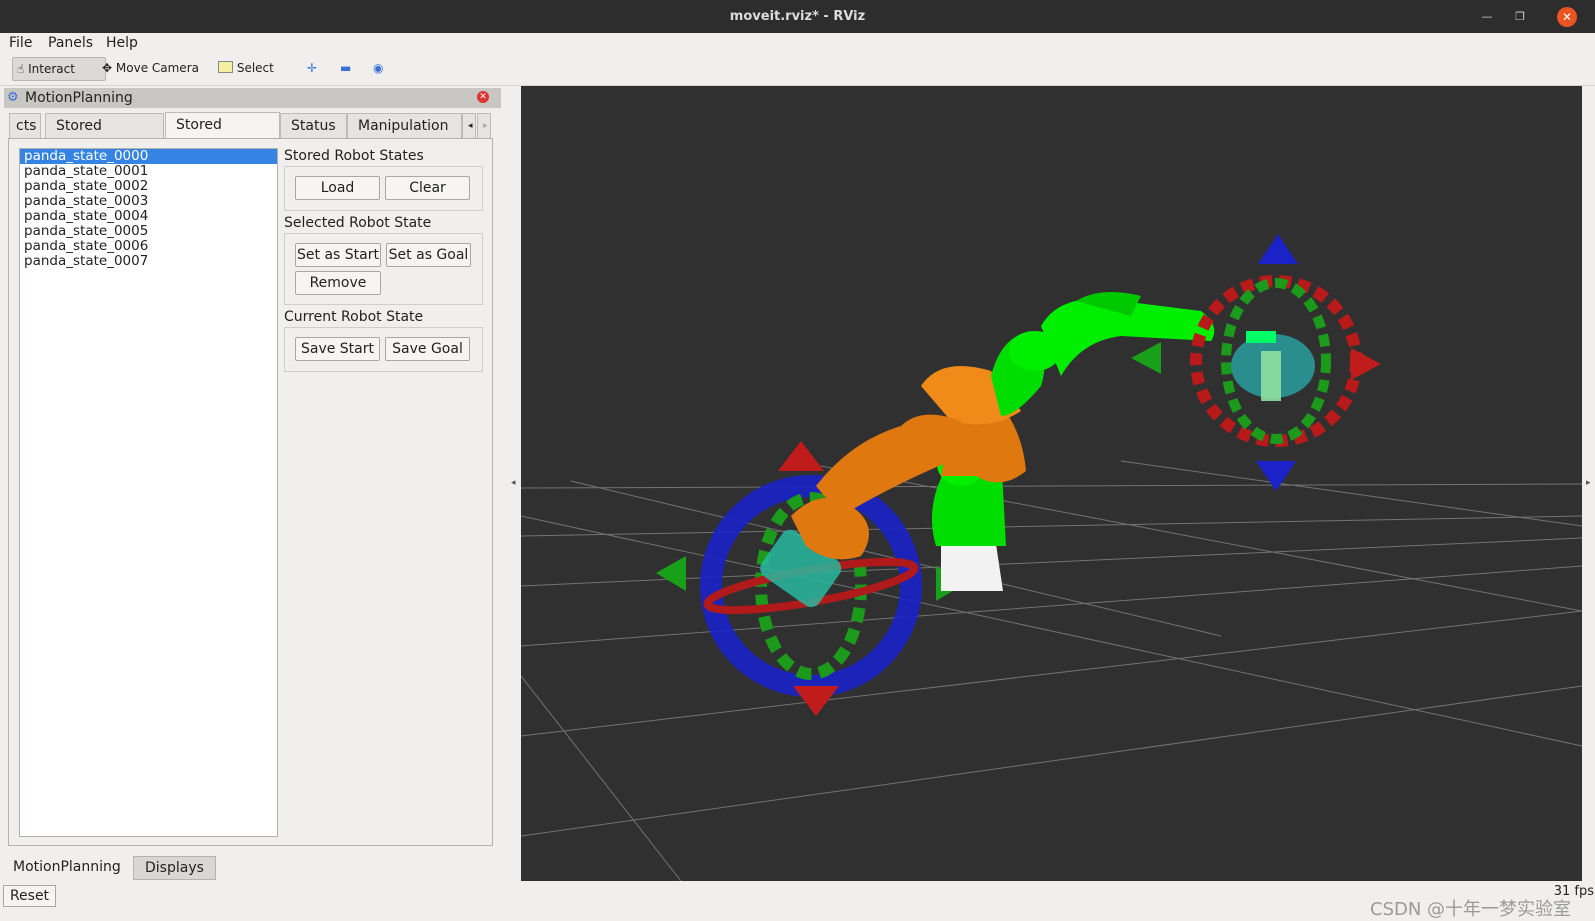 The height and width of the screenshot is (921, 1595). What do you see at coordinates (378, 68) in the screenshot?
I see `eye-icon: ◉` at bounding box center [378, 68].